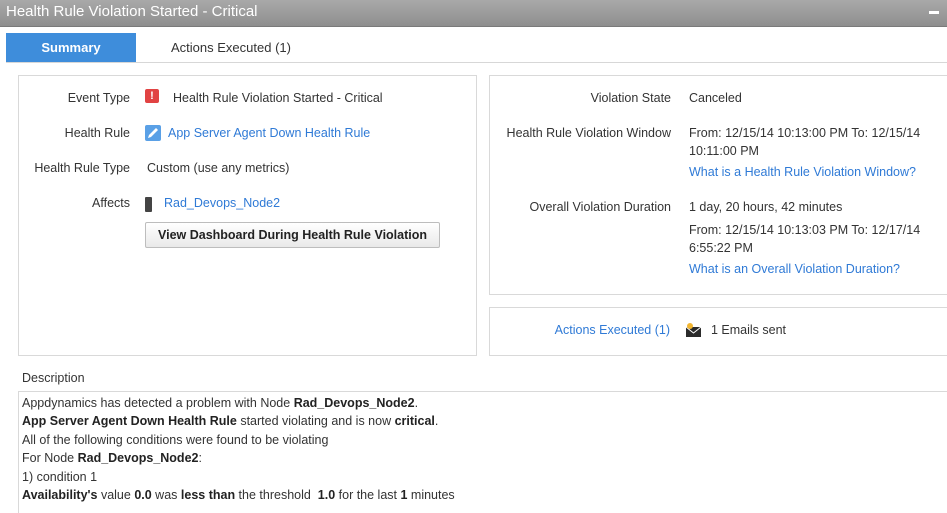  I want to click on violation-duration-value: 1 day, 20 hours, 42 minutes, so click(766, 207).